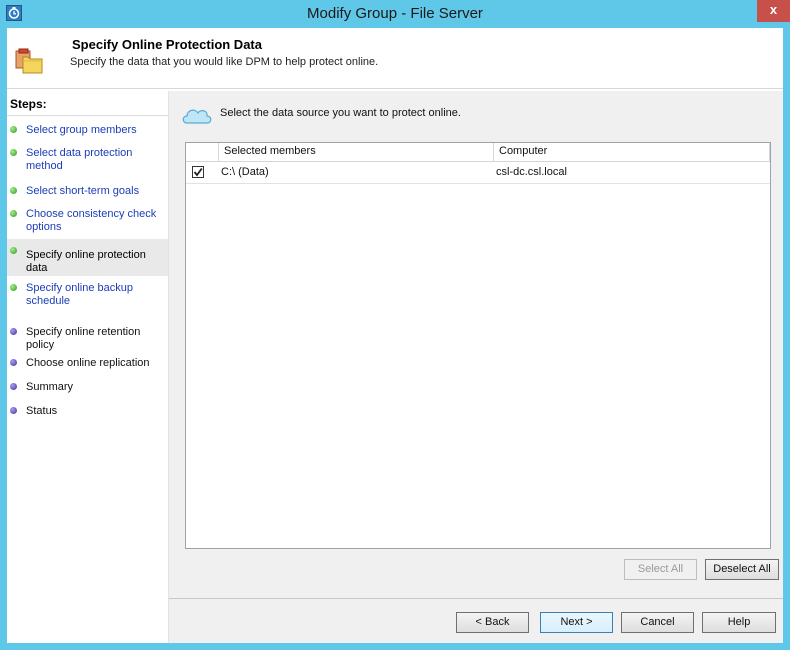 The height and width of the screenshot is (650, 790). What do you see at coordinates (245, 172) in the screenshot?
I see `cell-selected-member: C:\ (Data)` at bounding box center [245, 172].